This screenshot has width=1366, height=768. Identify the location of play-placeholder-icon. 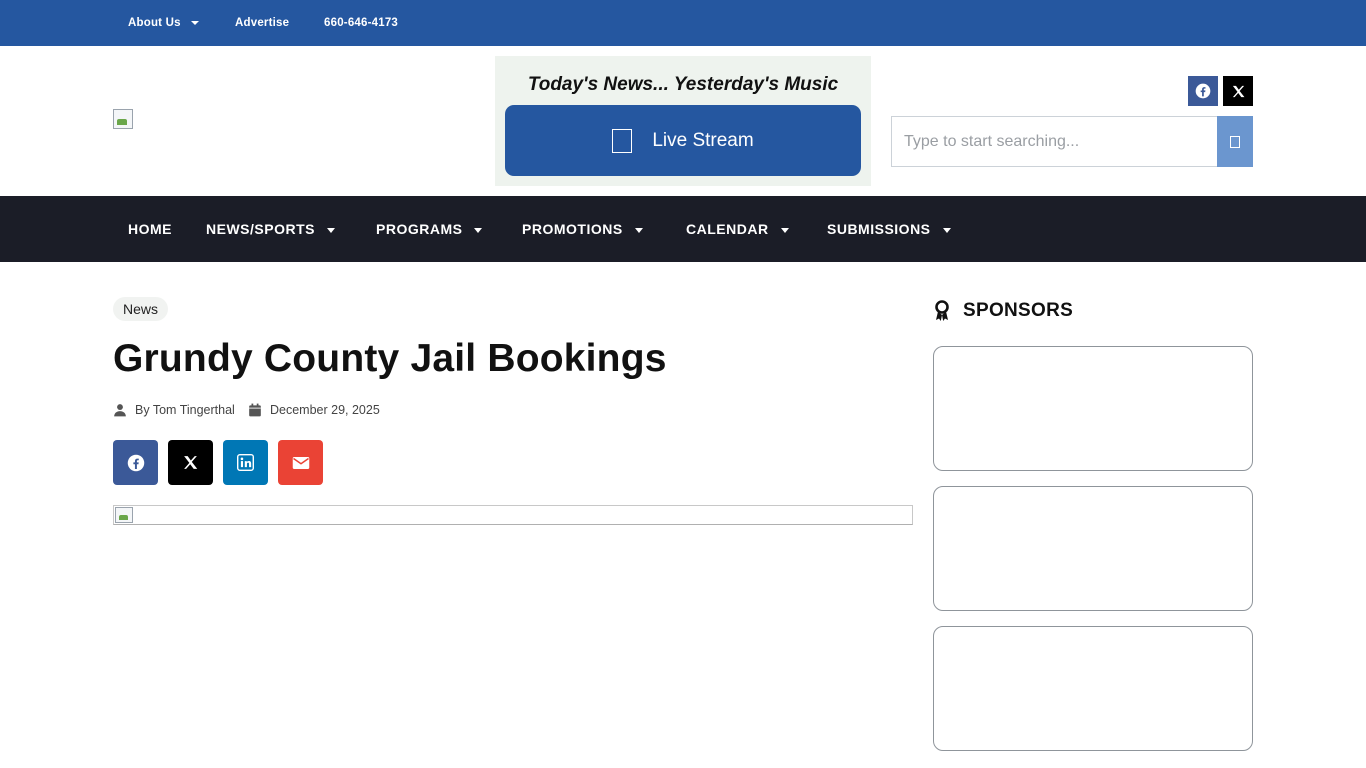
(622, 140).